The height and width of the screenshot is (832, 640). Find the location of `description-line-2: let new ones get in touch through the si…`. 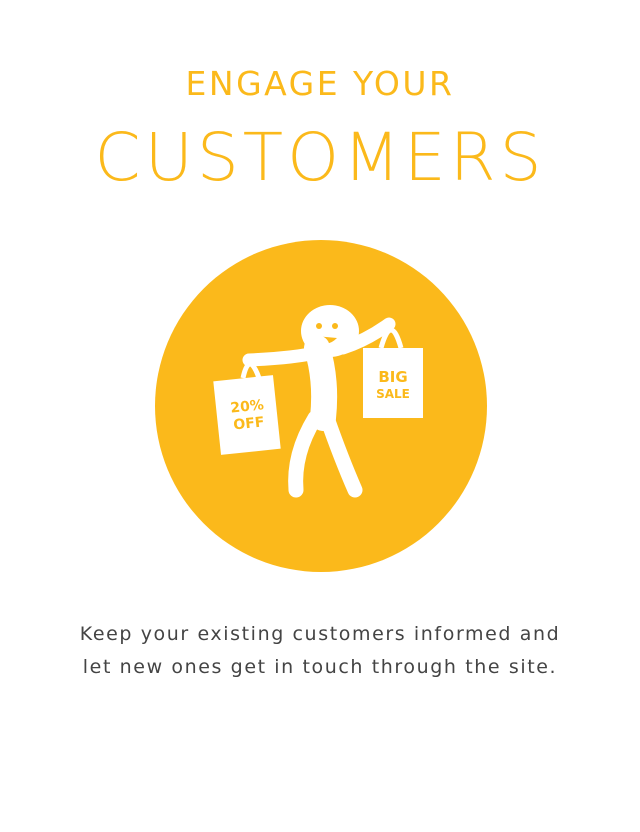

description-line-2: let new ones get in touch through the si… is located at coordinates (320, 667).